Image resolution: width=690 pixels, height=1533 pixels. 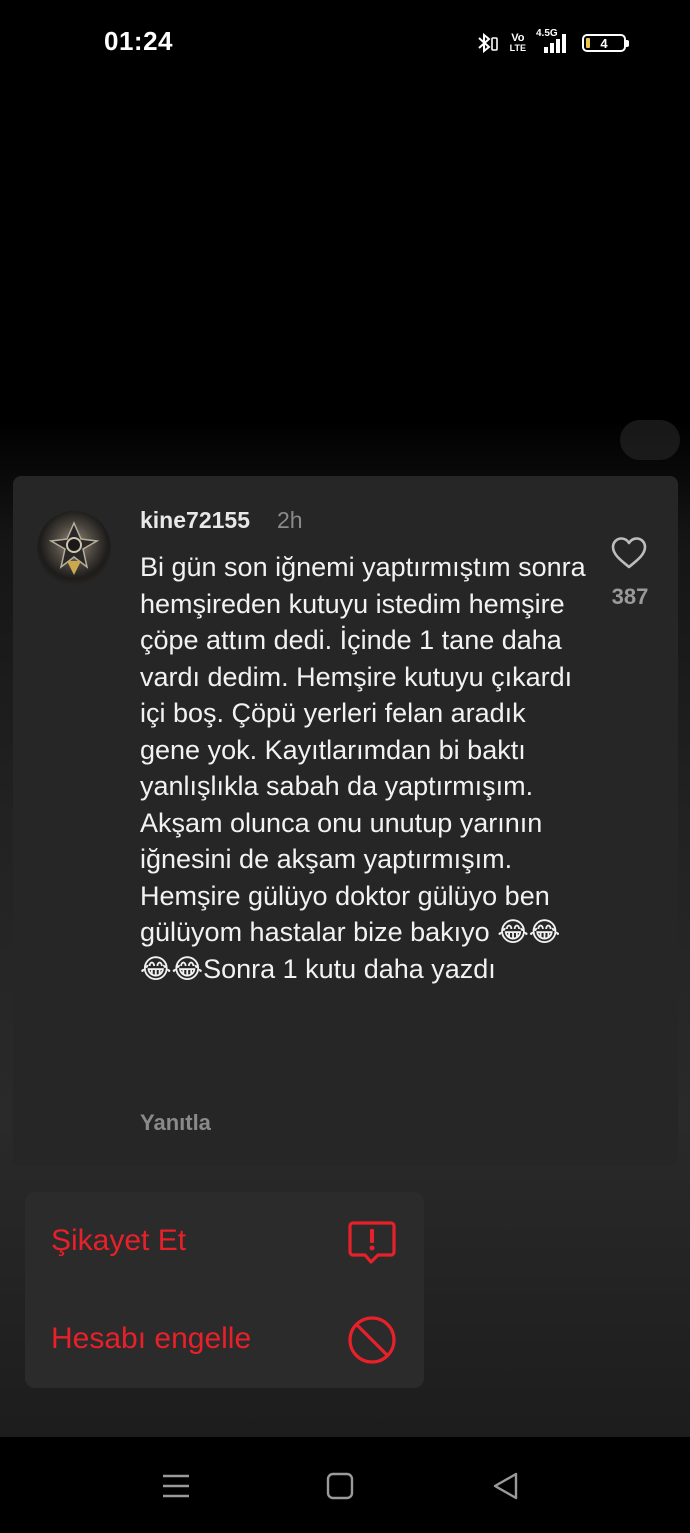 I want to click on like-count: 387, so click(x=630, y=596).